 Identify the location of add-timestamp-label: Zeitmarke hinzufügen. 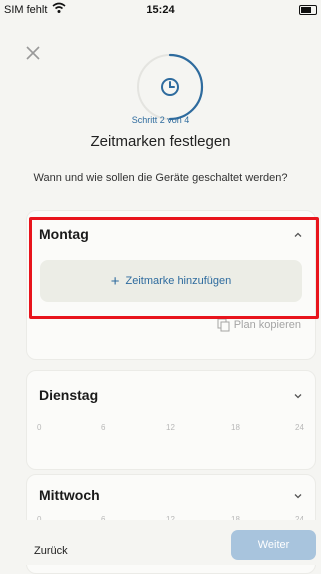
(178, 281).